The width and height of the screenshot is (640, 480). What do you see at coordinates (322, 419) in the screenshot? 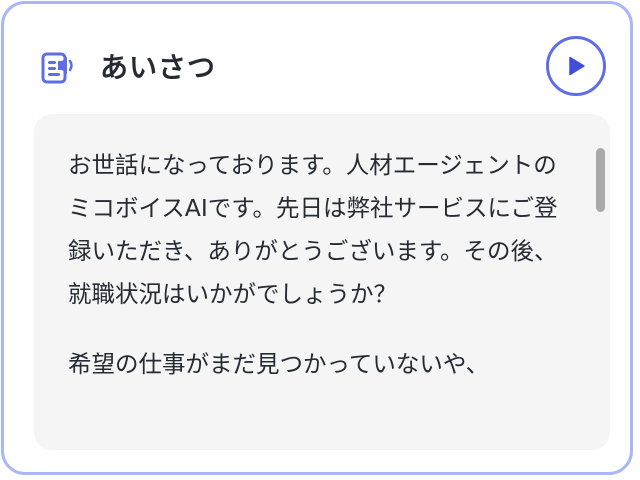
I see `text-fade-overlay` at bounding box center [322, 419].